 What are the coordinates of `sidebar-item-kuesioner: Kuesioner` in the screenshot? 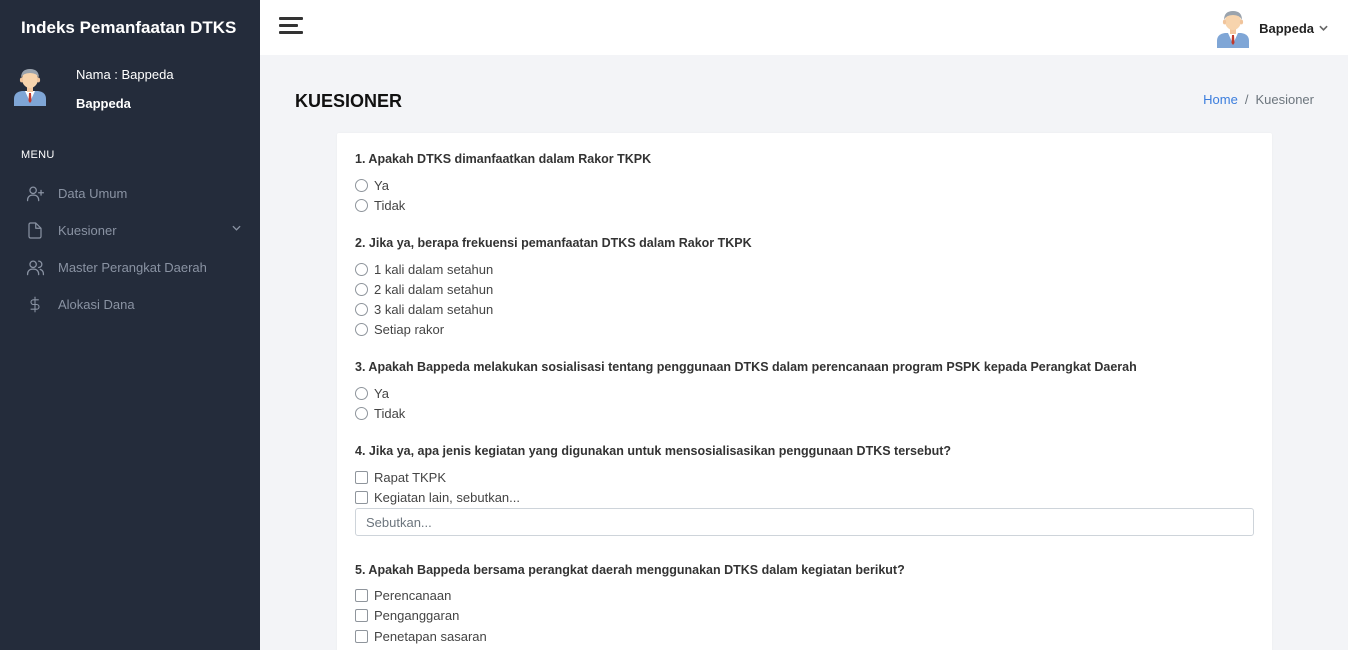 It's located at (130, 230).